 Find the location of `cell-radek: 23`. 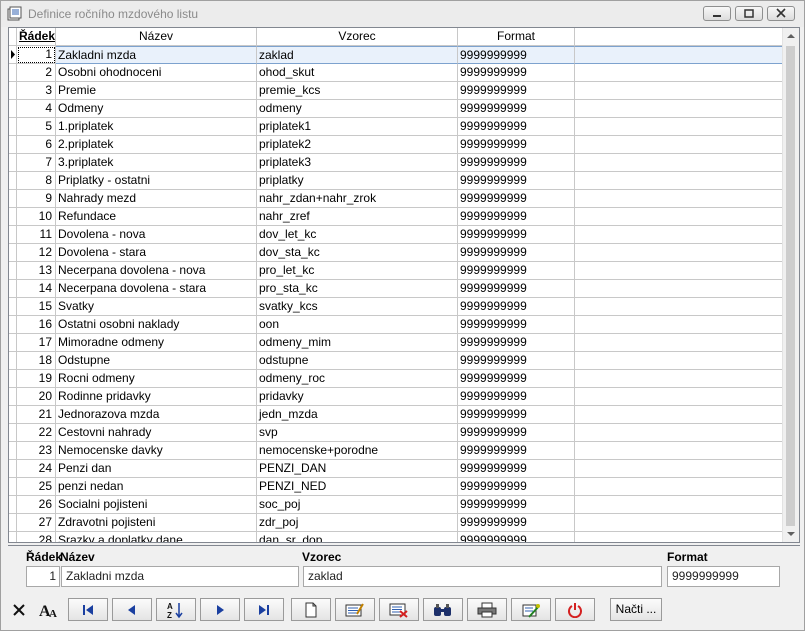

cell-radek: 23 is located at coordinates (36, 451).